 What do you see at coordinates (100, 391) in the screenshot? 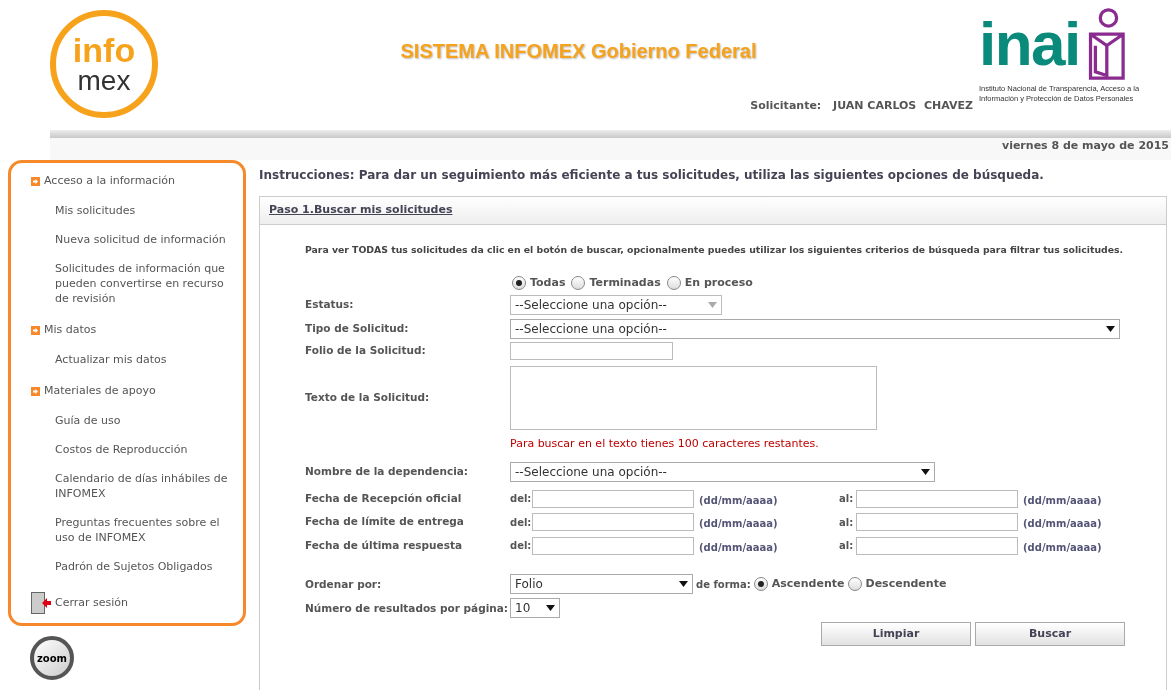
I see `menu-heading: Materiales de apoyo` at bounding box center [100, 391].